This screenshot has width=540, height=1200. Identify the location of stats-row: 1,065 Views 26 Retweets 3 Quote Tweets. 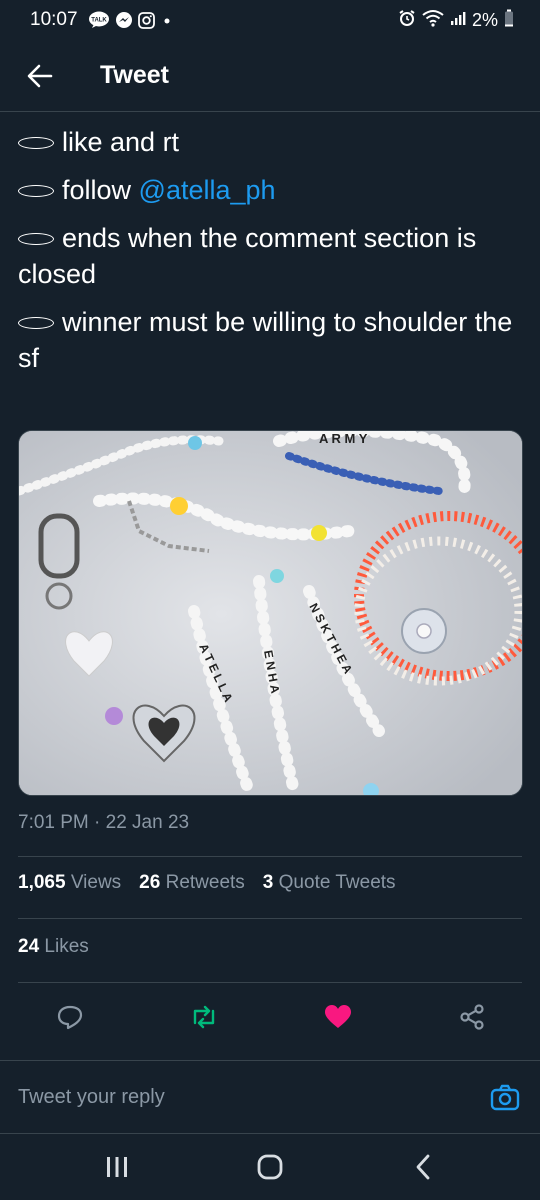
(207, 883).